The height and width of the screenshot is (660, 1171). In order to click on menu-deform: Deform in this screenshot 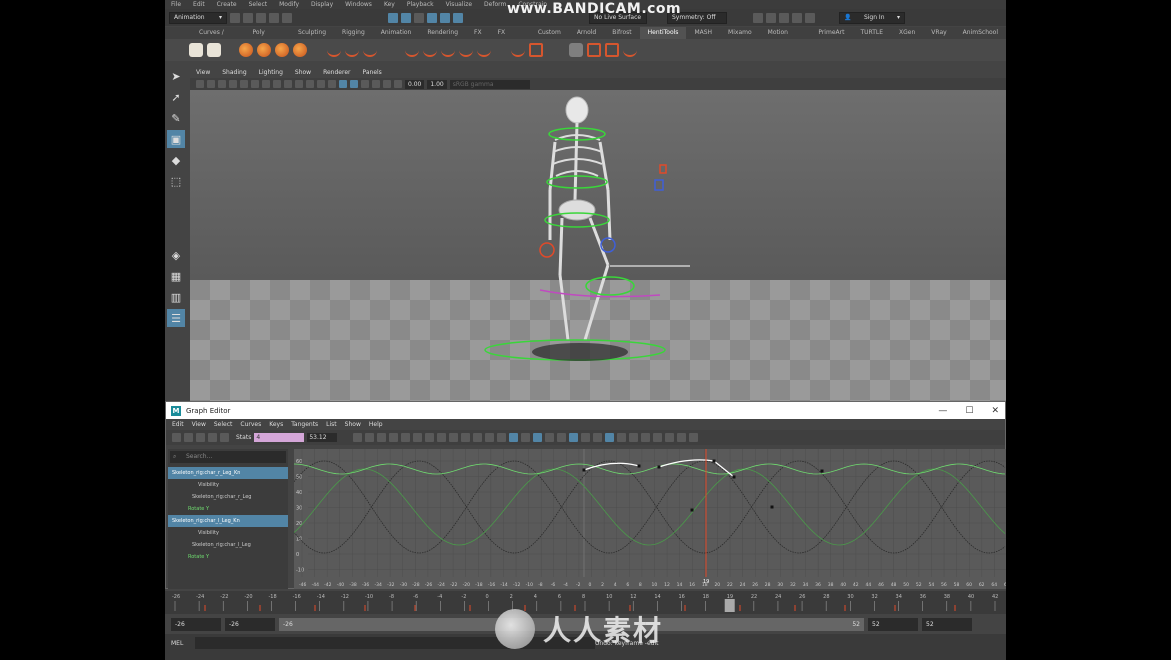, I will do `click(495, 4)`.